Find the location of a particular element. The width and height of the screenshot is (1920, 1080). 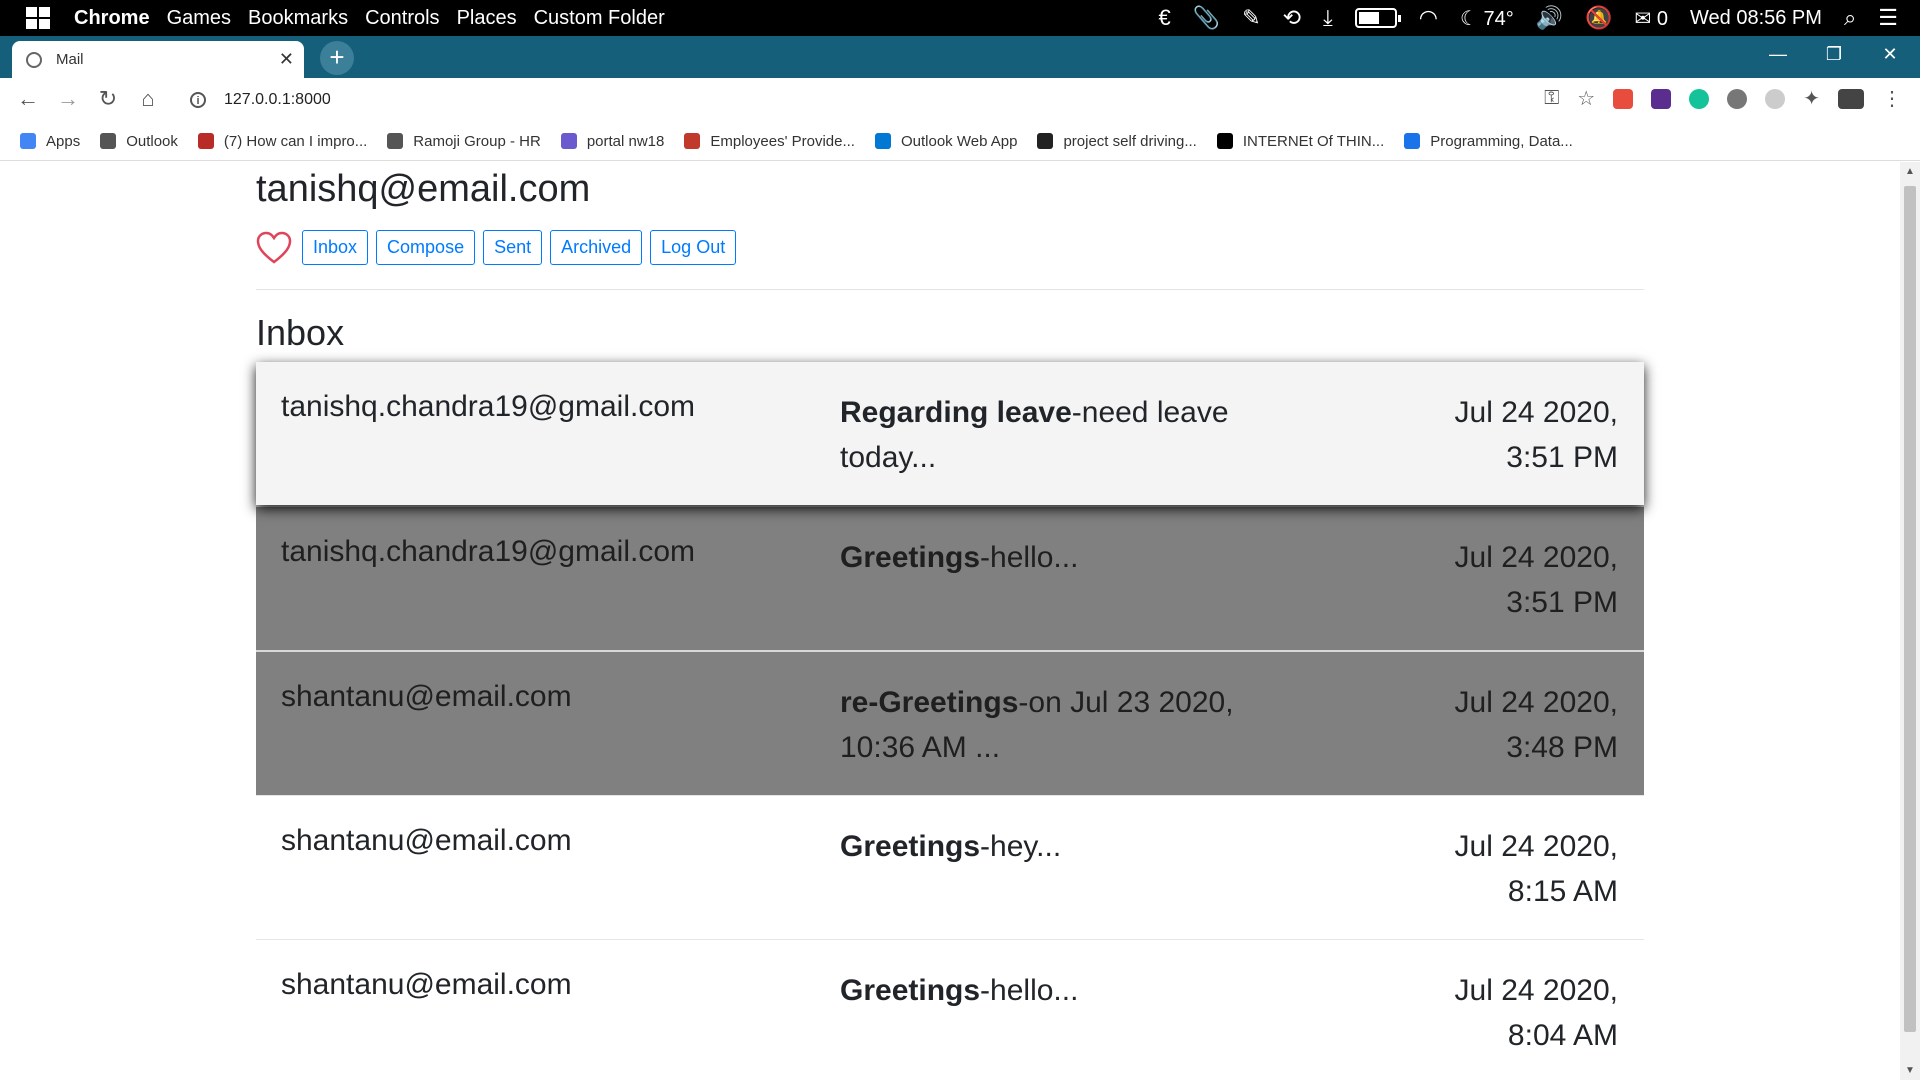

forward-arrow-icon: → is located at coordinates (68, 99).